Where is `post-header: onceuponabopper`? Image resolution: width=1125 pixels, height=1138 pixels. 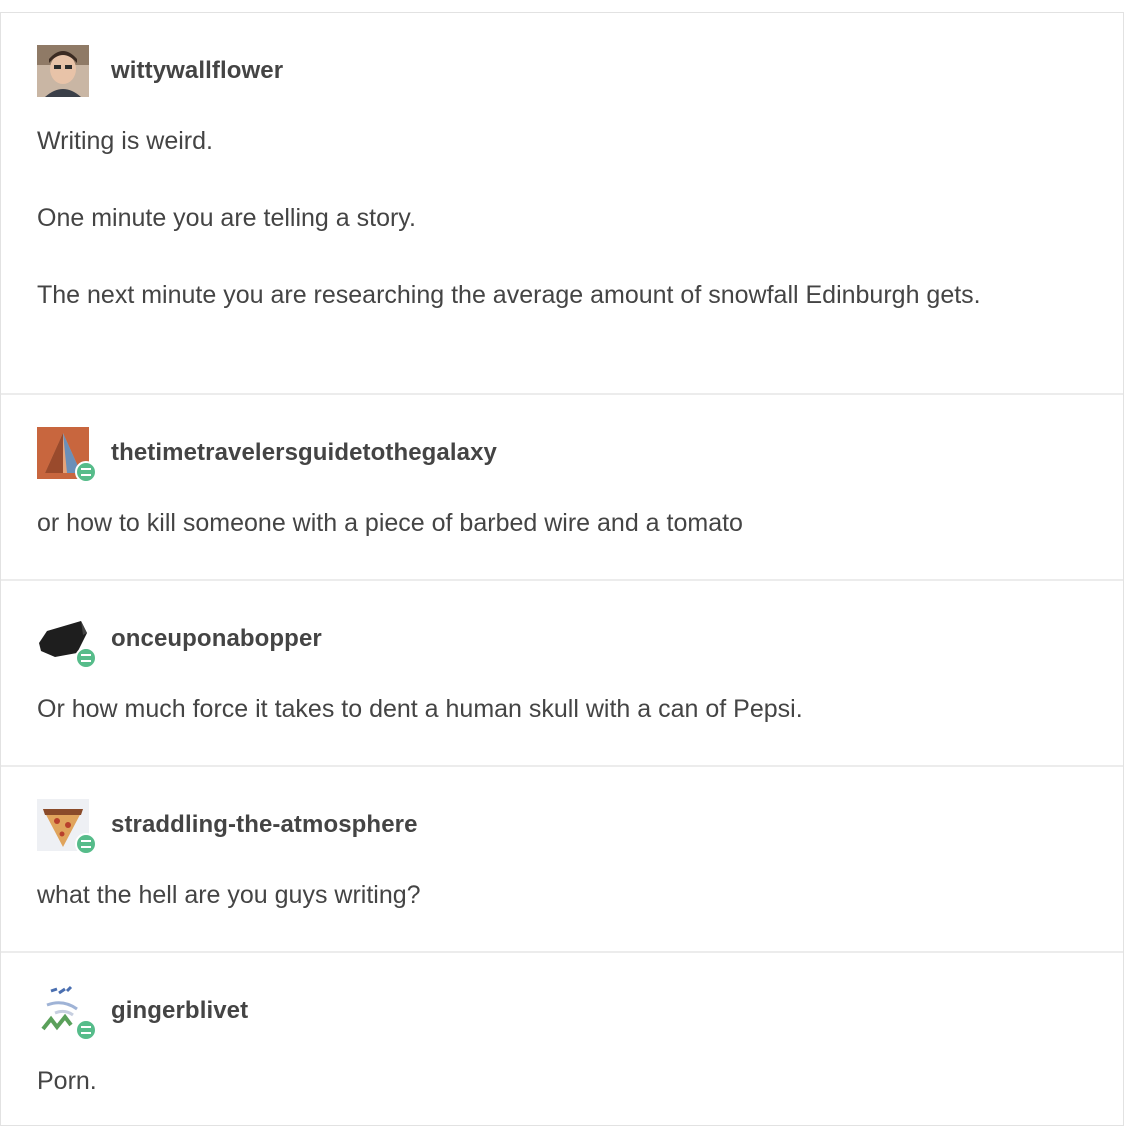 post-header: onceuponabopper is located at coordinates (179, 640).